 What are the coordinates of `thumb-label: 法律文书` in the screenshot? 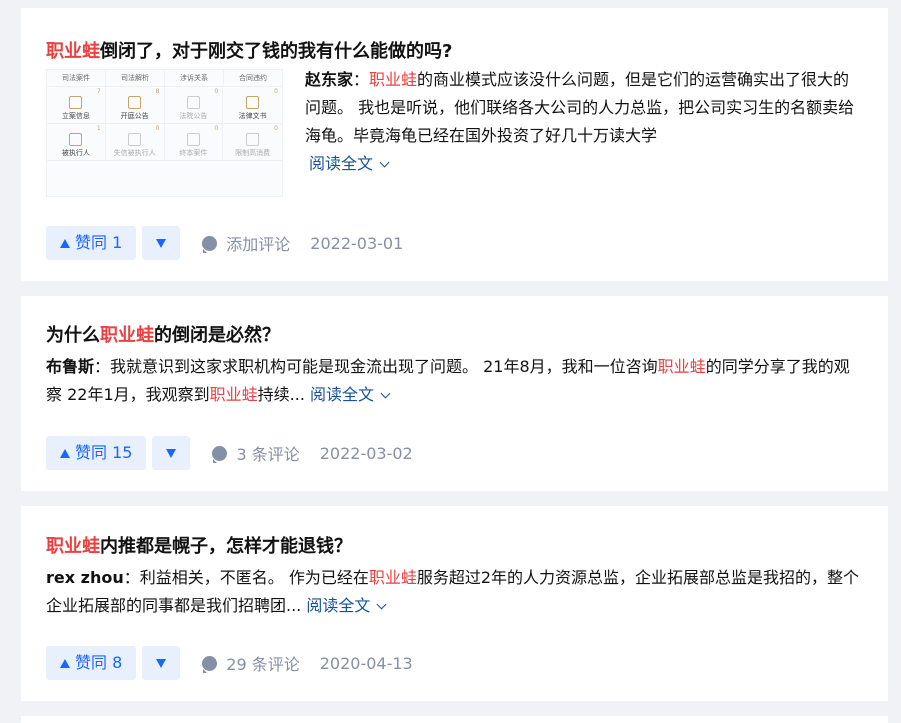 It's located at (252, 116).